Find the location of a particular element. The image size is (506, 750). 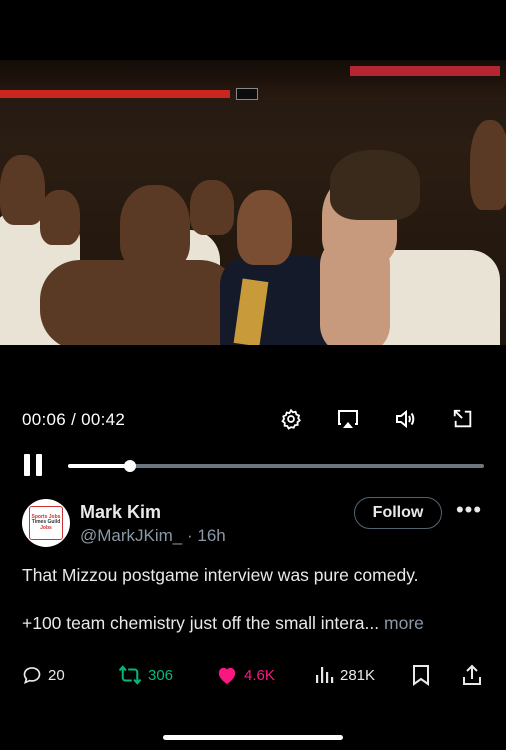

reply-button: 20 is located at coordinates (43, 675).